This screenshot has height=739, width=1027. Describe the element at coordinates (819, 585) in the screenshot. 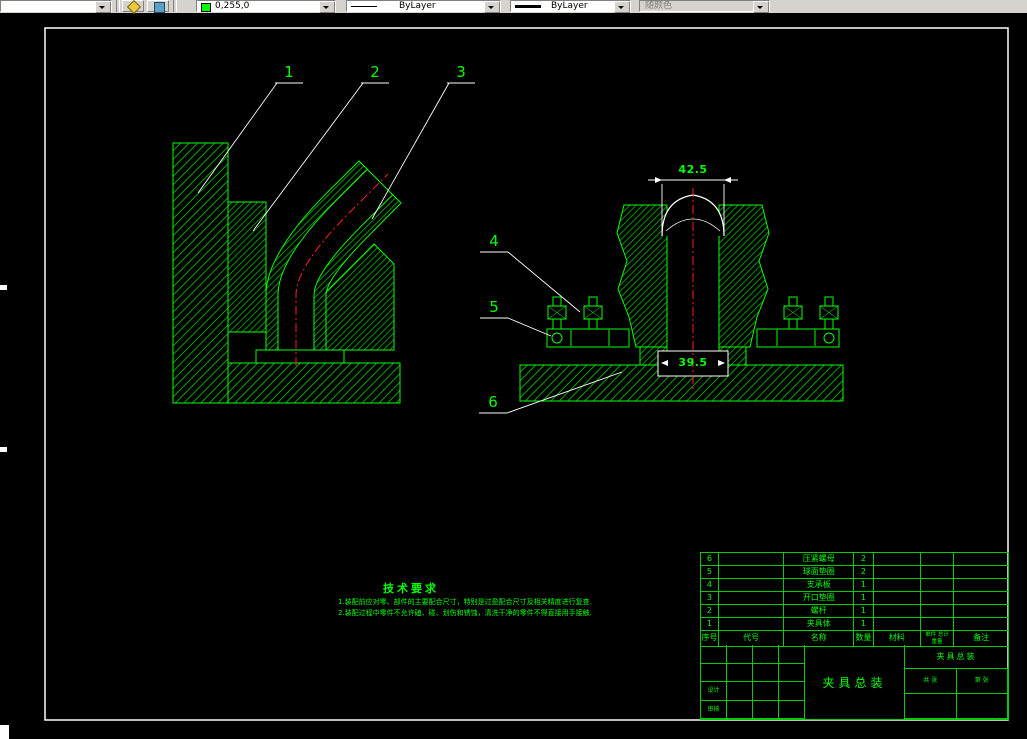

I see `part-name: 支承板` at that location.